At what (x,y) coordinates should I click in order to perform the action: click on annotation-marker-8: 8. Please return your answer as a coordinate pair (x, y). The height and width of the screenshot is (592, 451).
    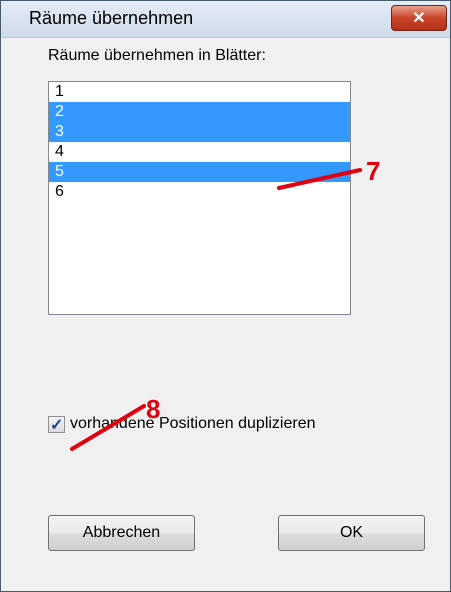
    Looking at the image, I should click on (153, 409).